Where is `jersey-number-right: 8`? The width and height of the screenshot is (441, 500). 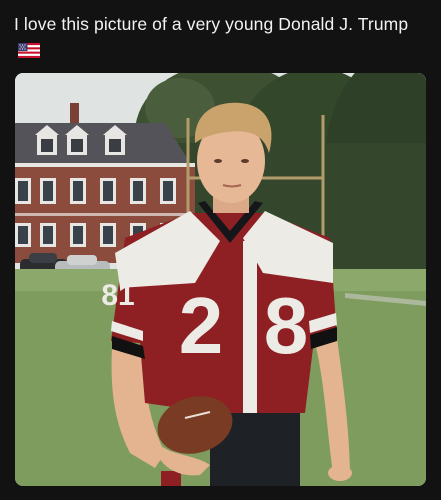 jersey-number-right: 8 is located at coordinates (286, 325).